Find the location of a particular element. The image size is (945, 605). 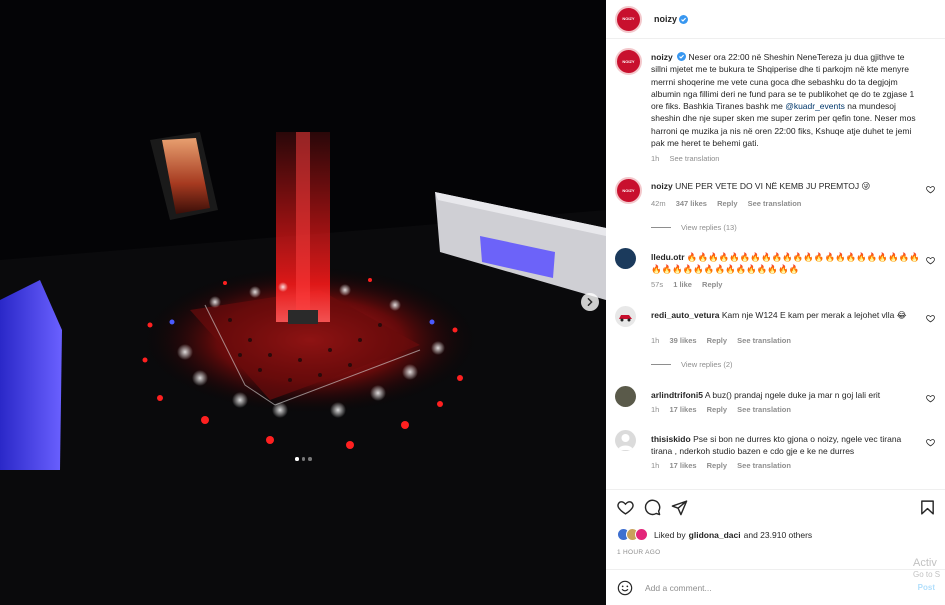

save-bookmark-icon is located at coordinates (927, 507).